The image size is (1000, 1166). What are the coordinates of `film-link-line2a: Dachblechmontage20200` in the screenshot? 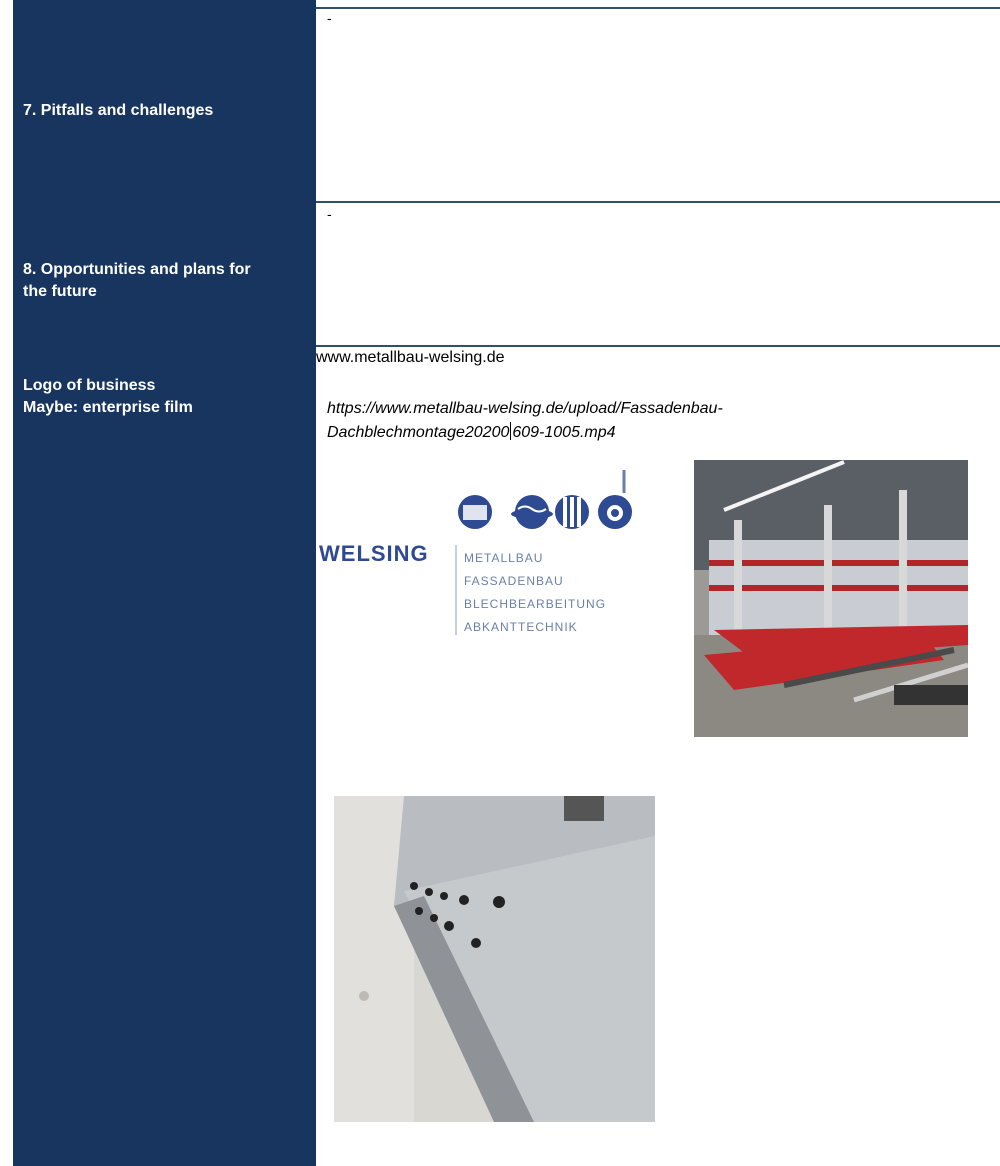 It's located at (418, 432).